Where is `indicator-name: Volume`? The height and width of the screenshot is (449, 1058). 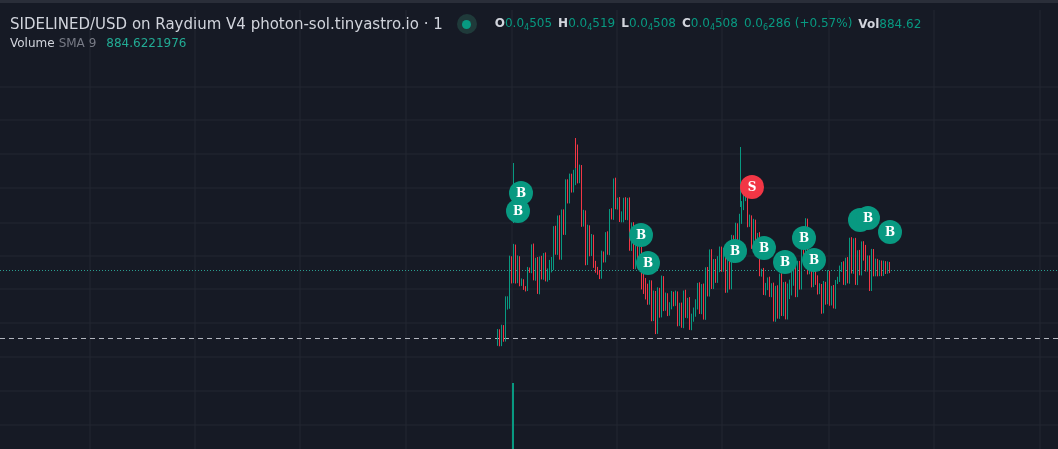
indicator-name: Volume is located at coordinates (32, 43).